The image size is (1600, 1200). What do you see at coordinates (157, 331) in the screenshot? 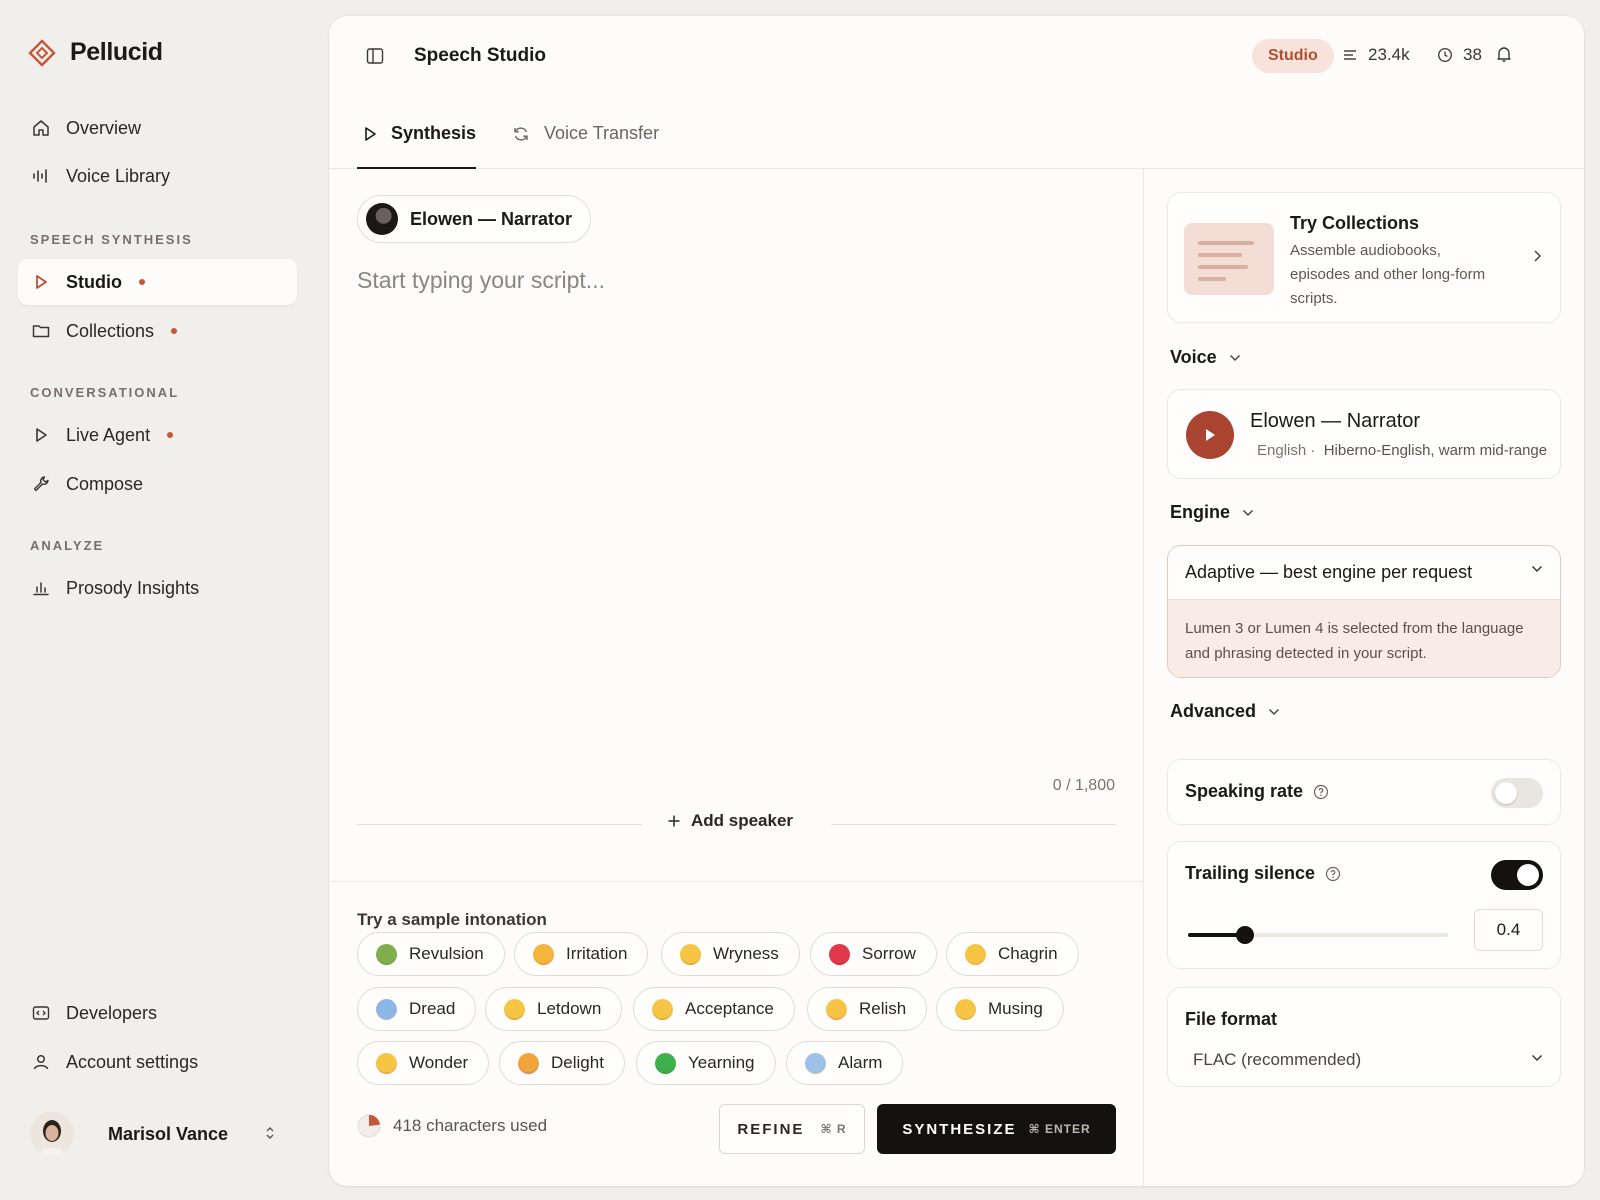
I see `sidebar-item-collections: Collections` at bounding box center [157, 331].